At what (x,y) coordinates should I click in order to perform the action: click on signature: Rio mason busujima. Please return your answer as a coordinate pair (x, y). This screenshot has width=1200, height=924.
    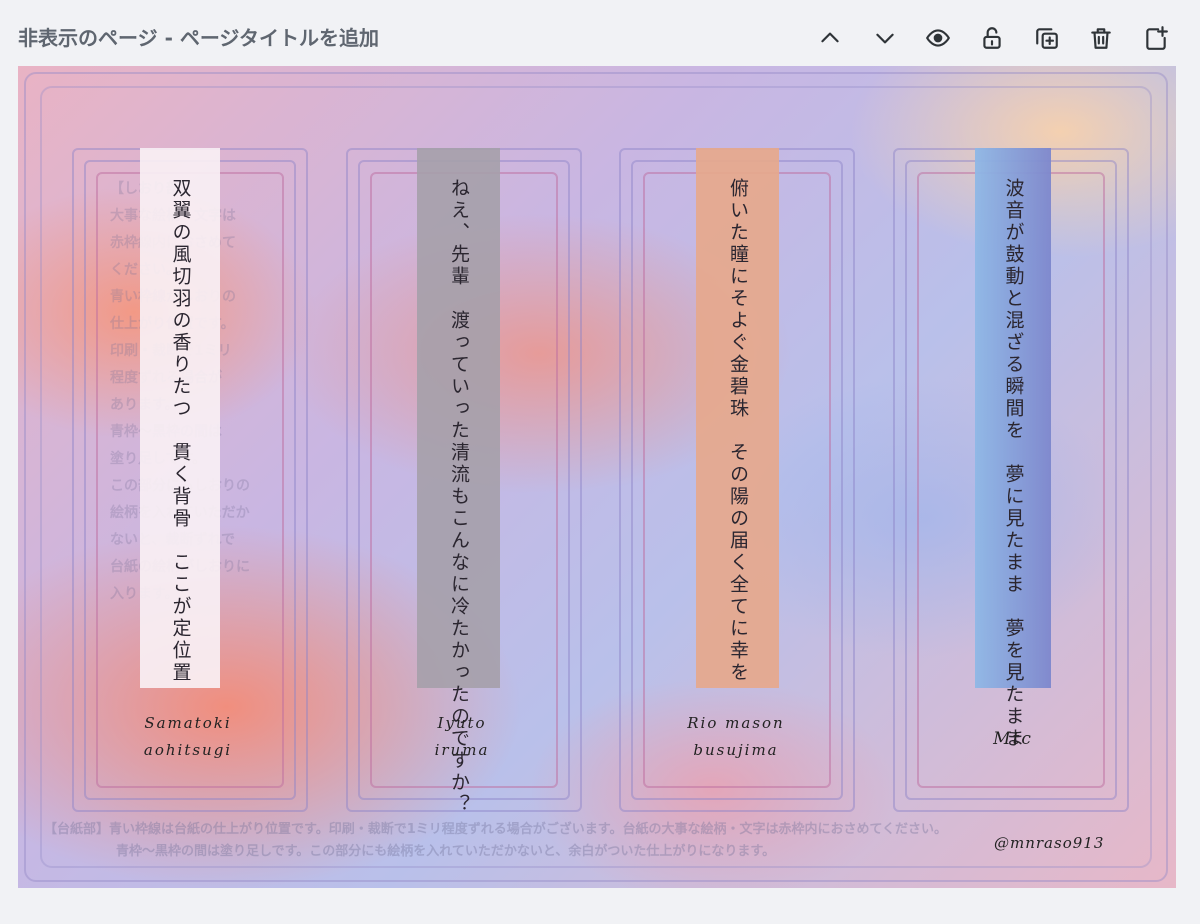
    Looking at the image, I should click on (736, 737).